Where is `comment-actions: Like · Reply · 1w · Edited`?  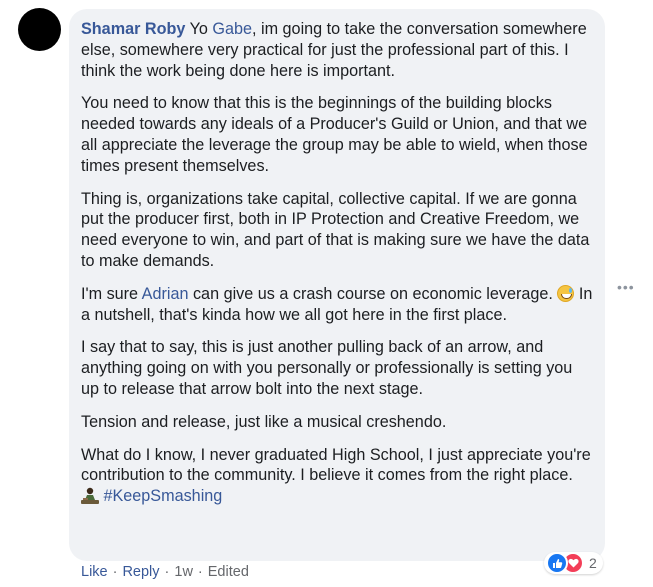
comment-actions: Like · Reply · 1w · Edited is located at coordinates (165, 572).